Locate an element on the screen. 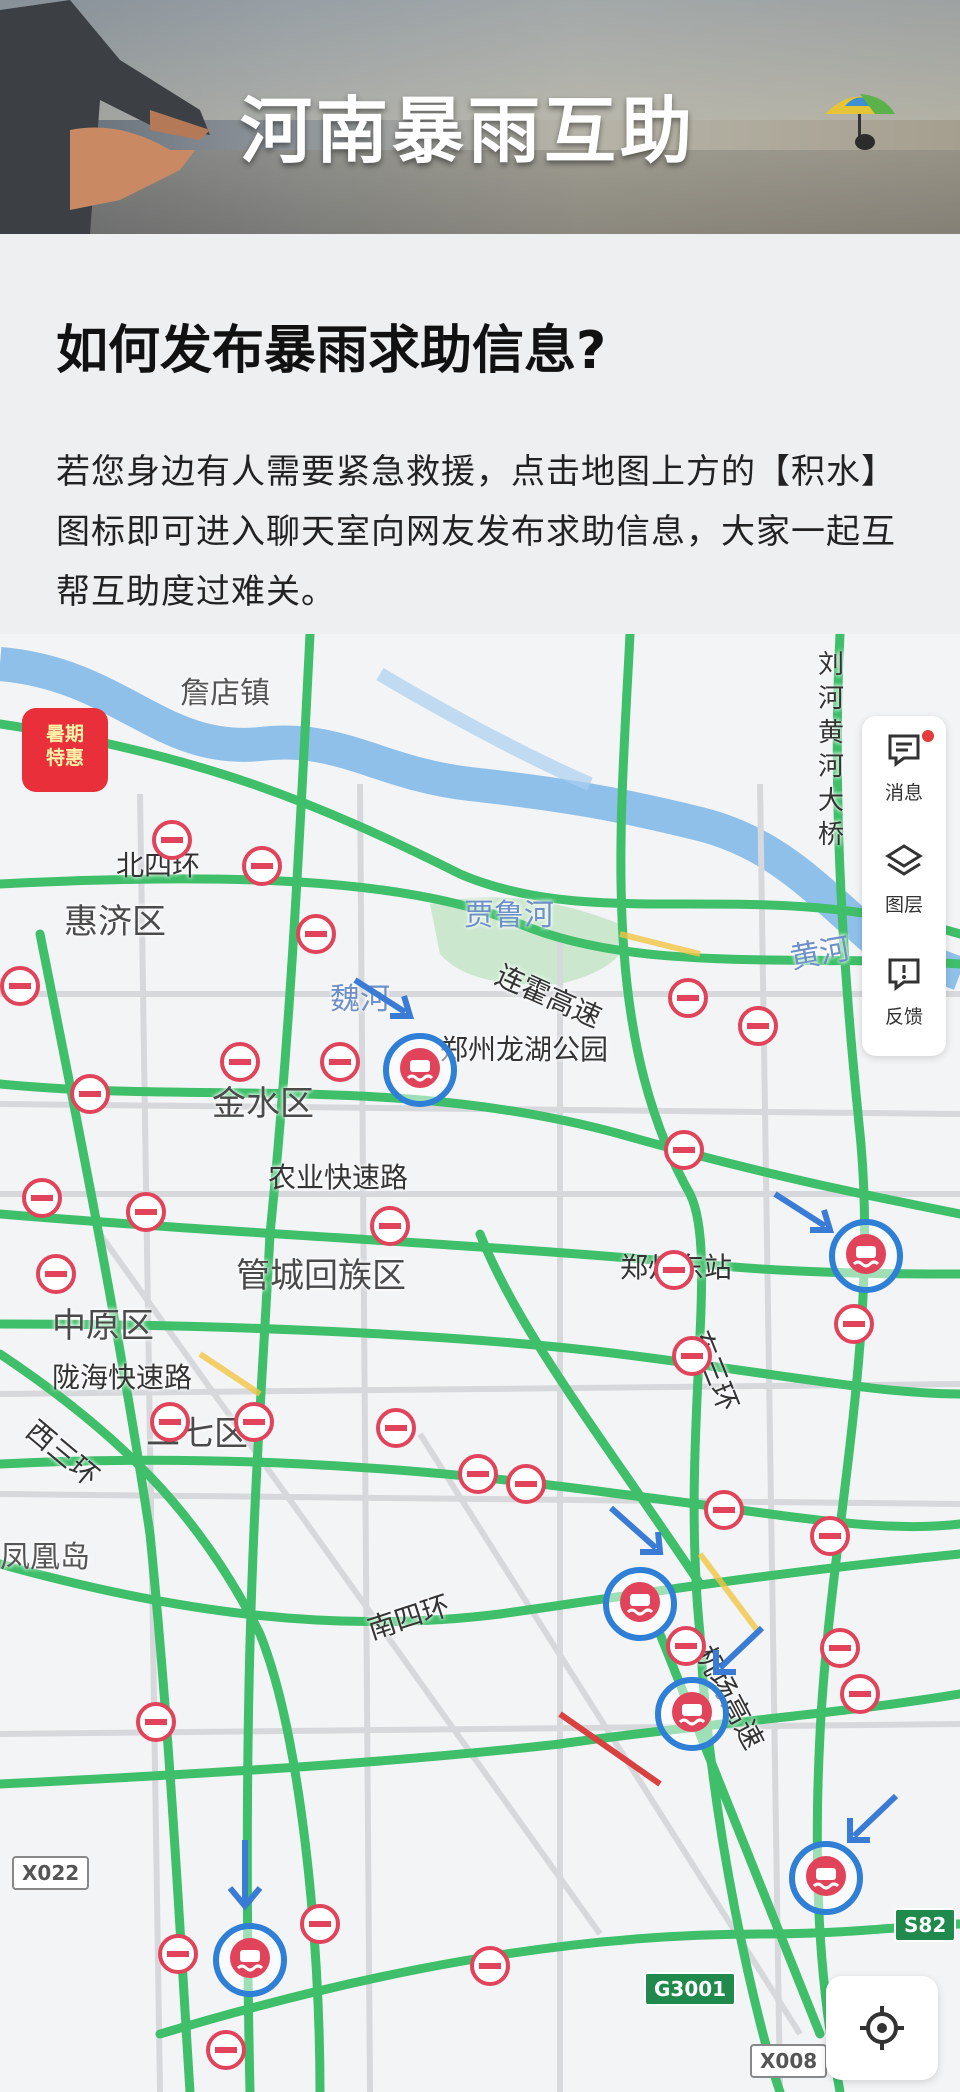 The width and height of the screenshot is (960, 2092). route-shield-s82: S82 is located at coordinates (925, 1925).